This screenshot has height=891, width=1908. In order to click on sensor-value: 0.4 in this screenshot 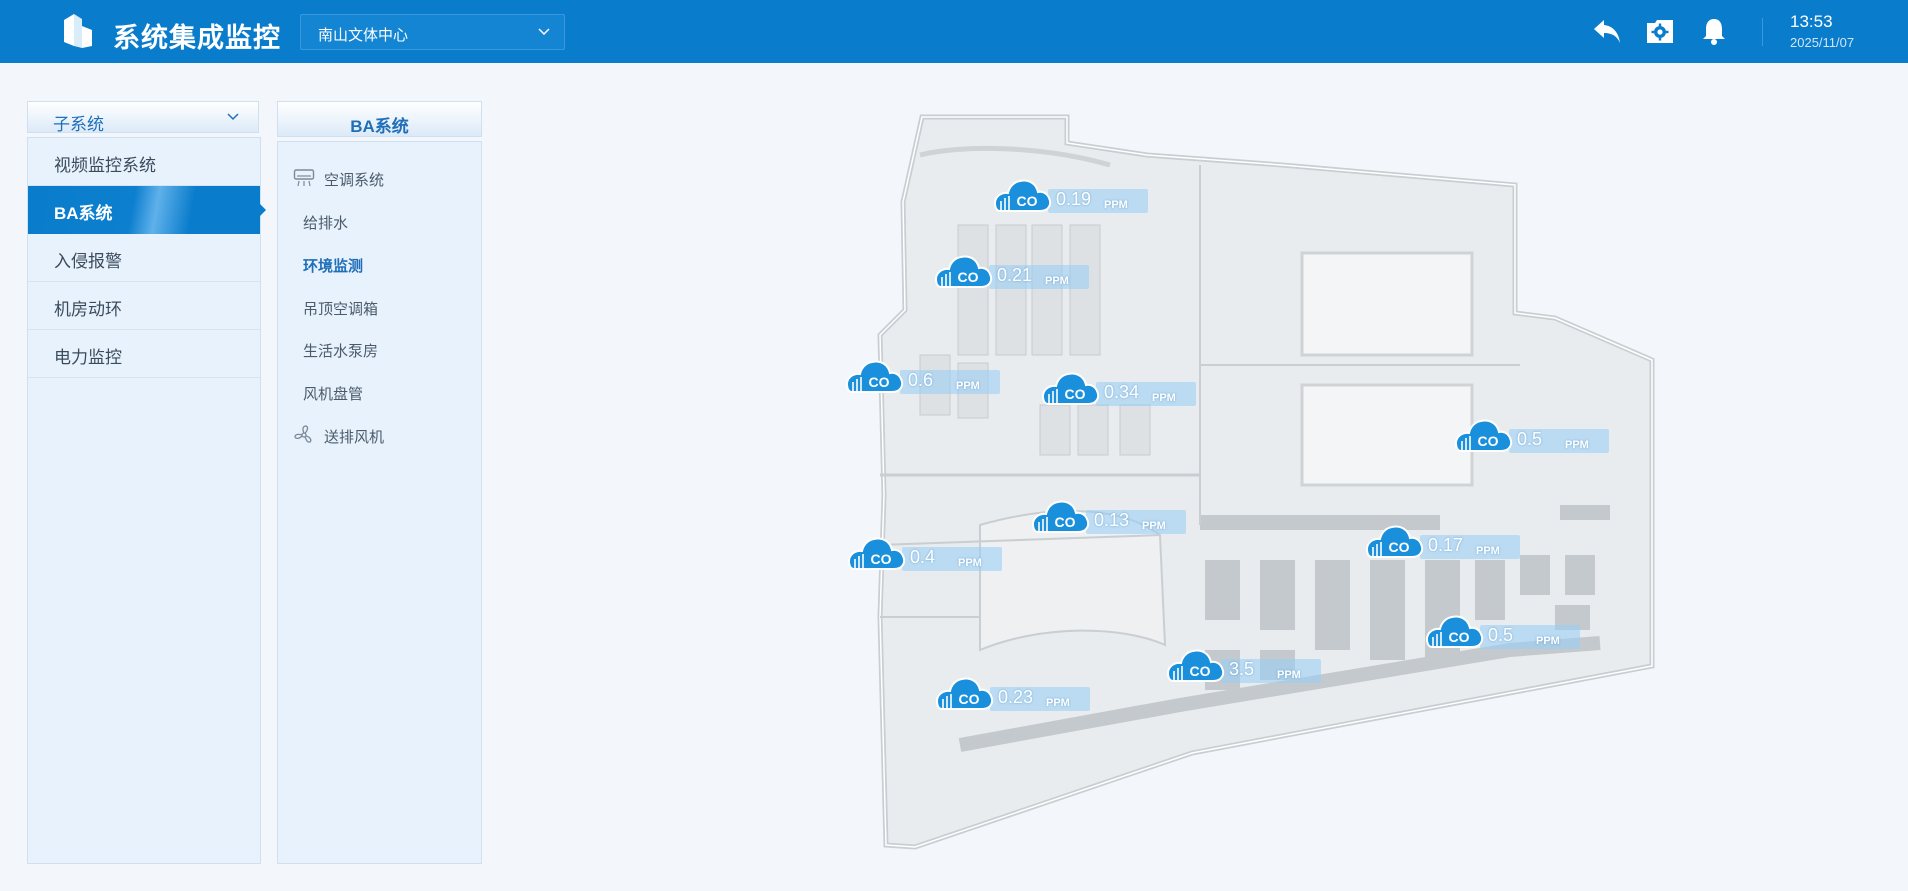, I will do `click(923, 557)`.